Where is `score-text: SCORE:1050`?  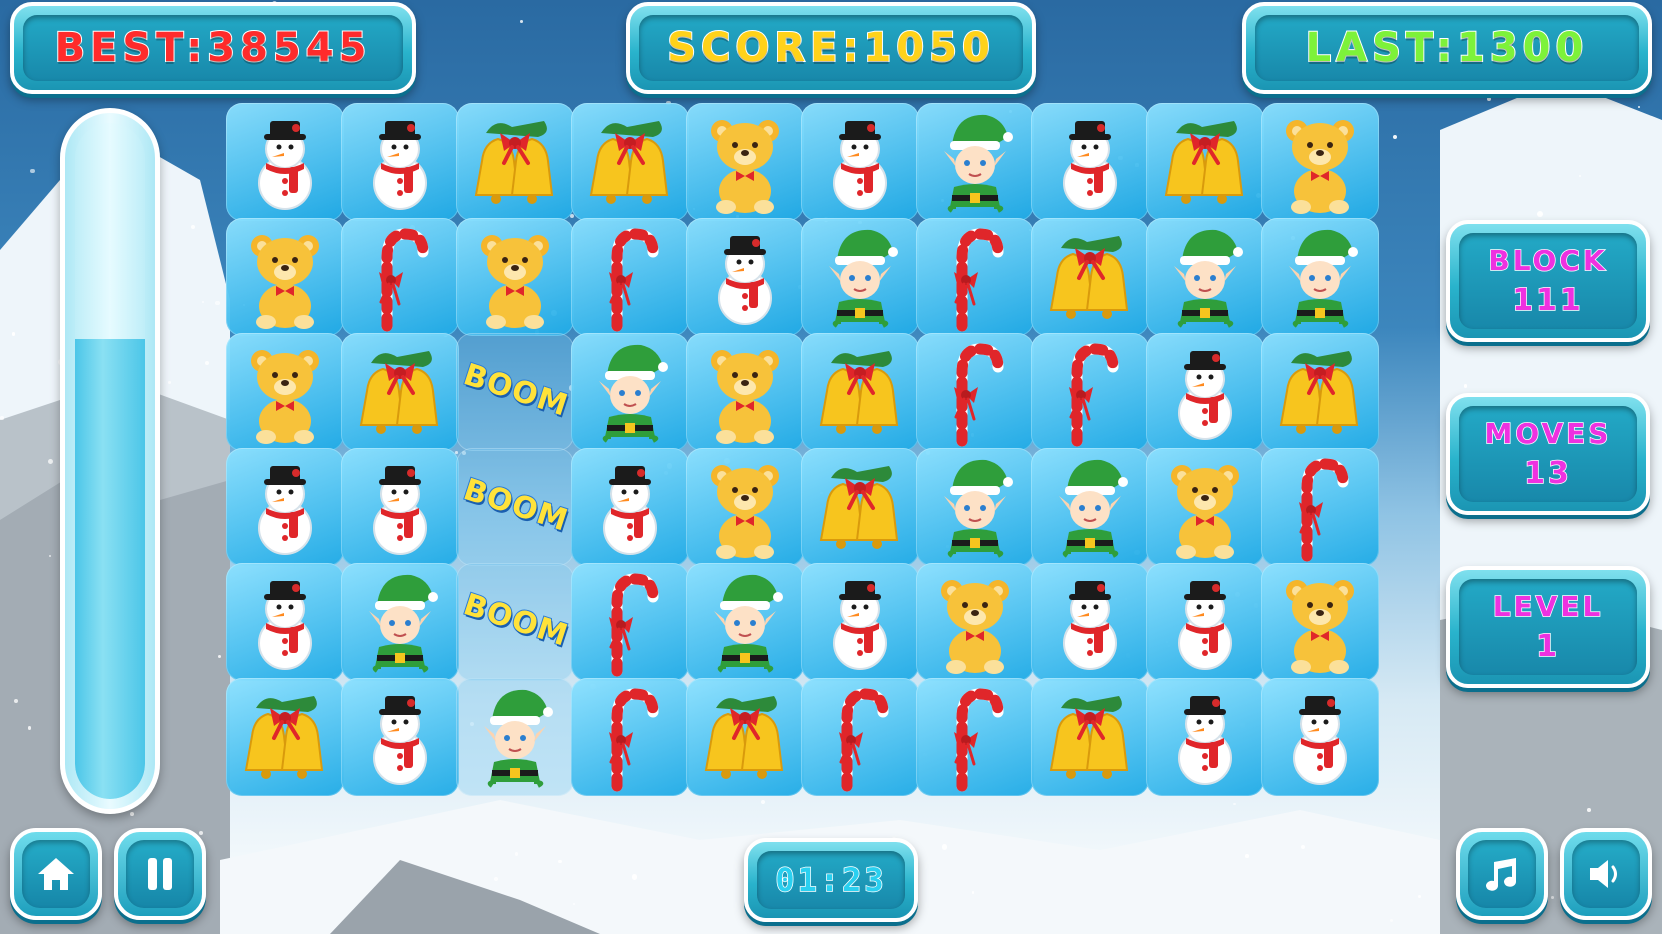 score-text: SCORE:1050 is located at coordinates (830, 48).